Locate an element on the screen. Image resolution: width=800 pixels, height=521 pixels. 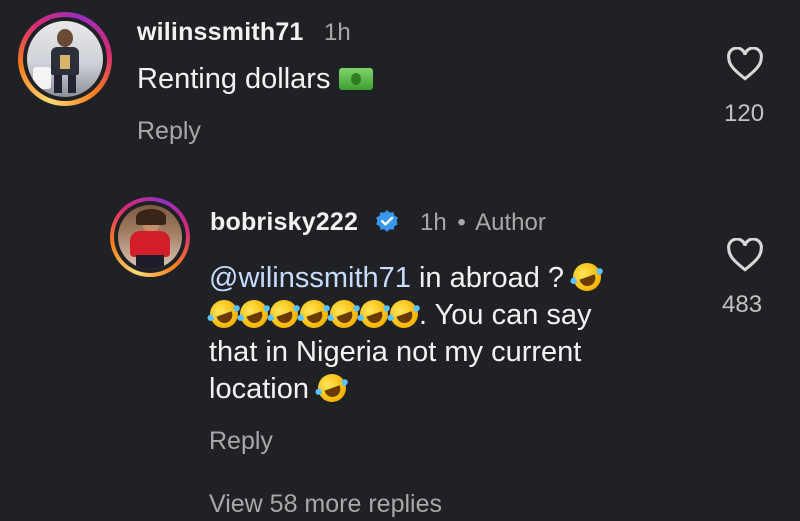
reply-line-1: @wilinssmith71 in abroad ? is located at coordinates (449, 278).